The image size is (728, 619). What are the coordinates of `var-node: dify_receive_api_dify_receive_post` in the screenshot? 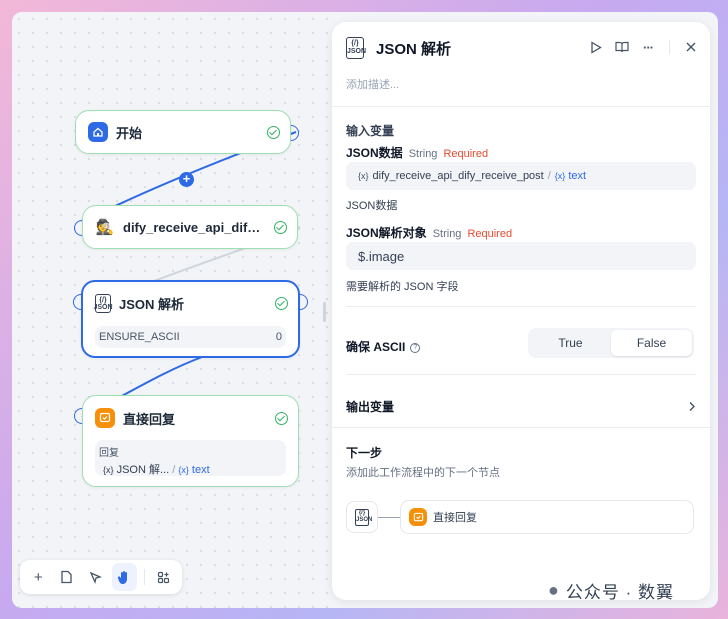 It's located at (458, 176).